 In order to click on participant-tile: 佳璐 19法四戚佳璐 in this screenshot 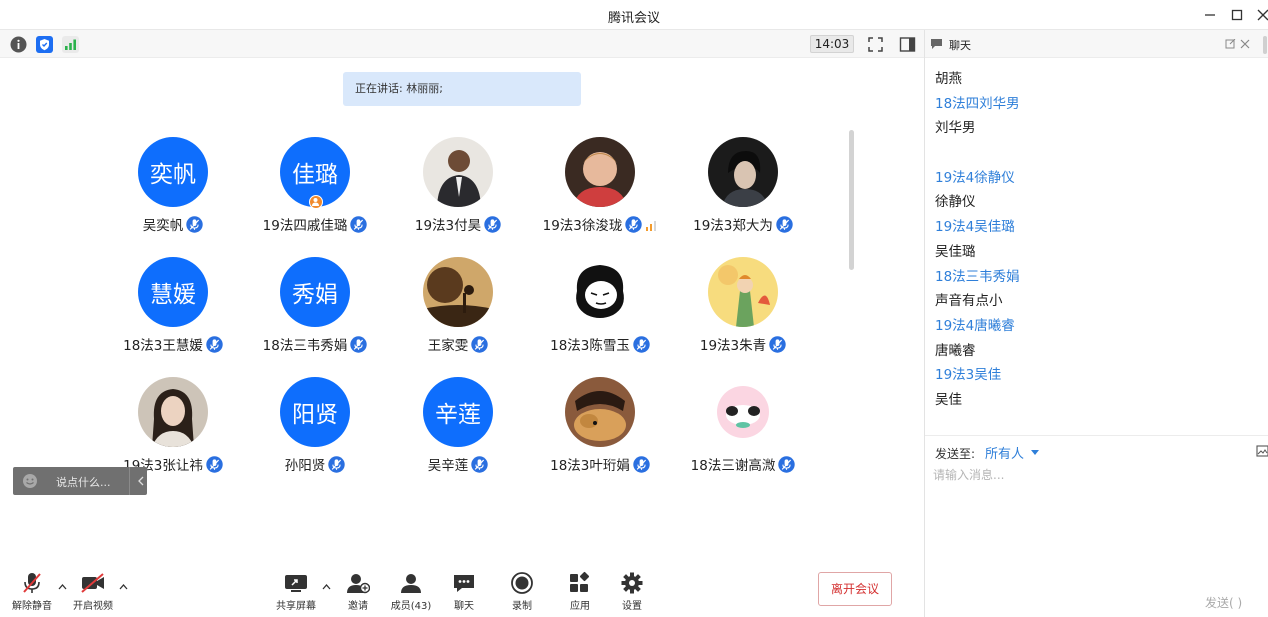, I will do `click(315, 192)`.